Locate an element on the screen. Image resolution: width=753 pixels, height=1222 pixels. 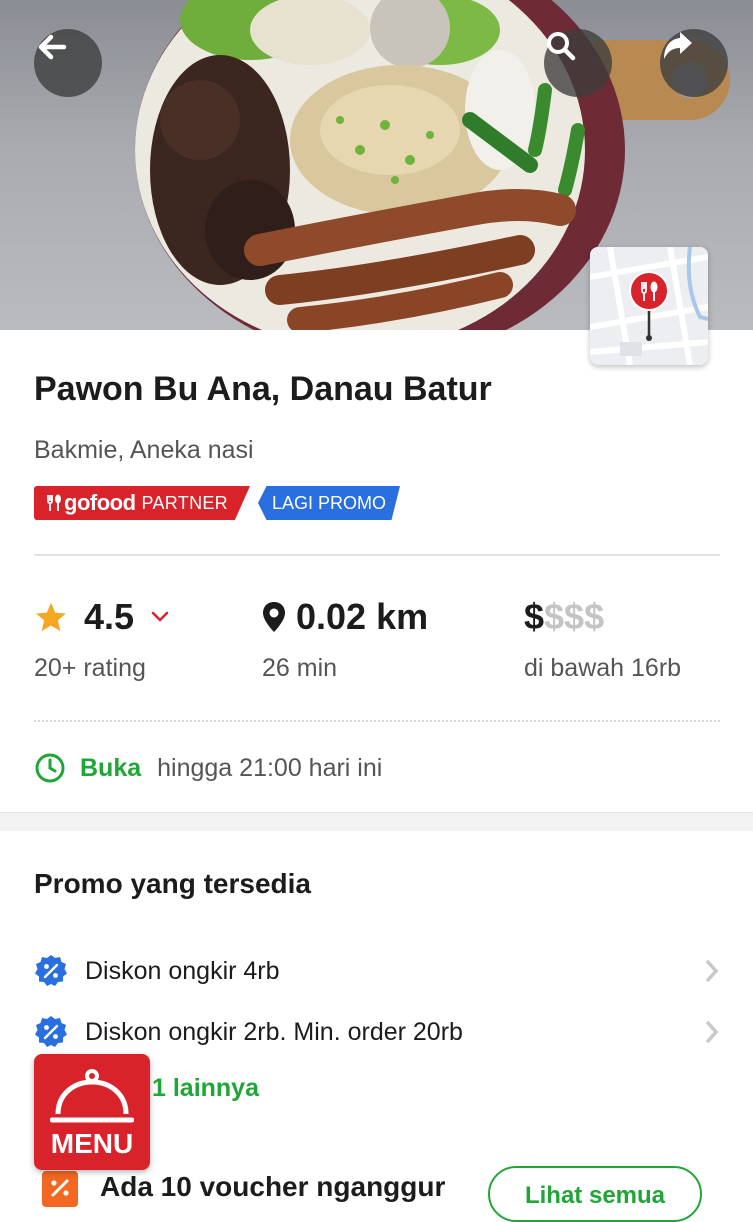
restaurant-pin-icon is located at coordinates (649, 306).